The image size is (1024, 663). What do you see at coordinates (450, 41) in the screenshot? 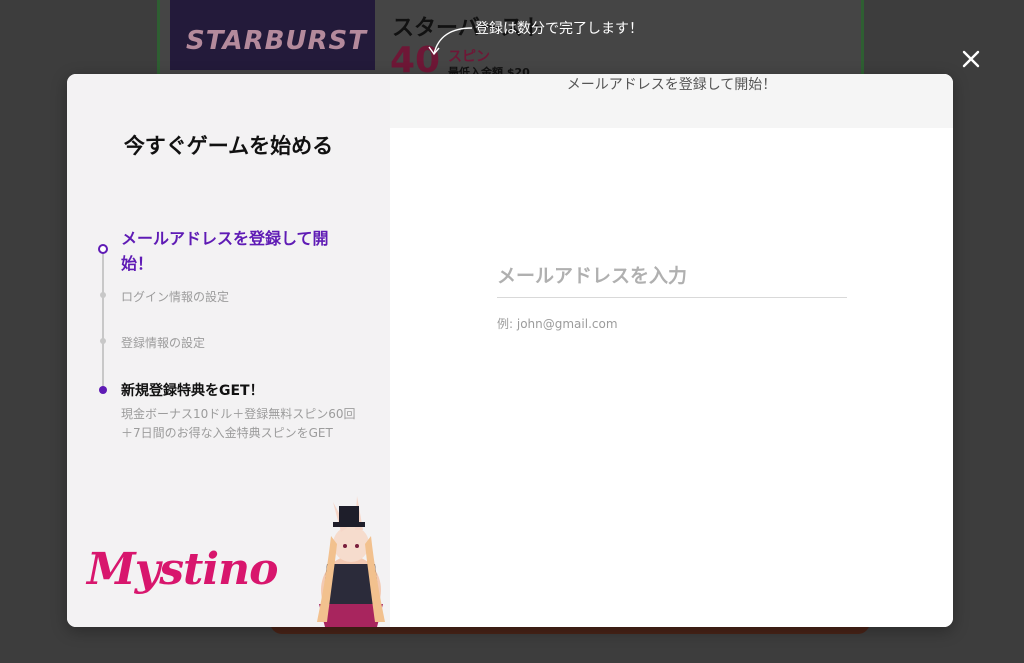
I see `curved-arrow-icon` at bounding box center [450, 41].